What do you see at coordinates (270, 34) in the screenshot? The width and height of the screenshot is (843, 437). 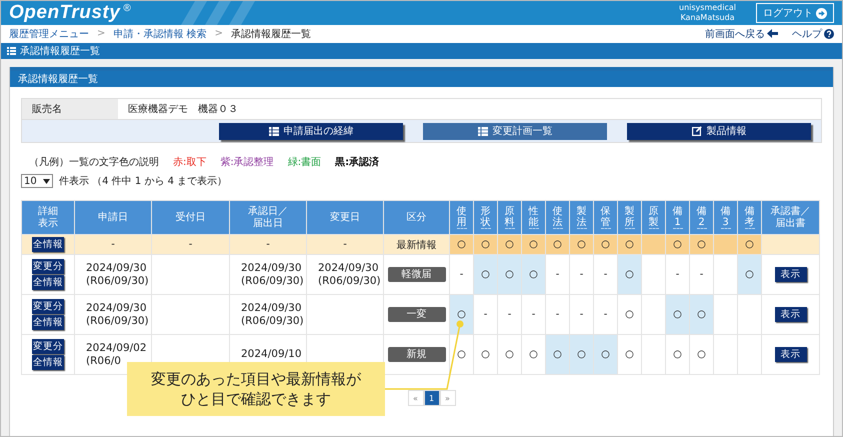 I see `breadcrumb-item: 承認情報履歴一覧` at bounding box center [270, 34].